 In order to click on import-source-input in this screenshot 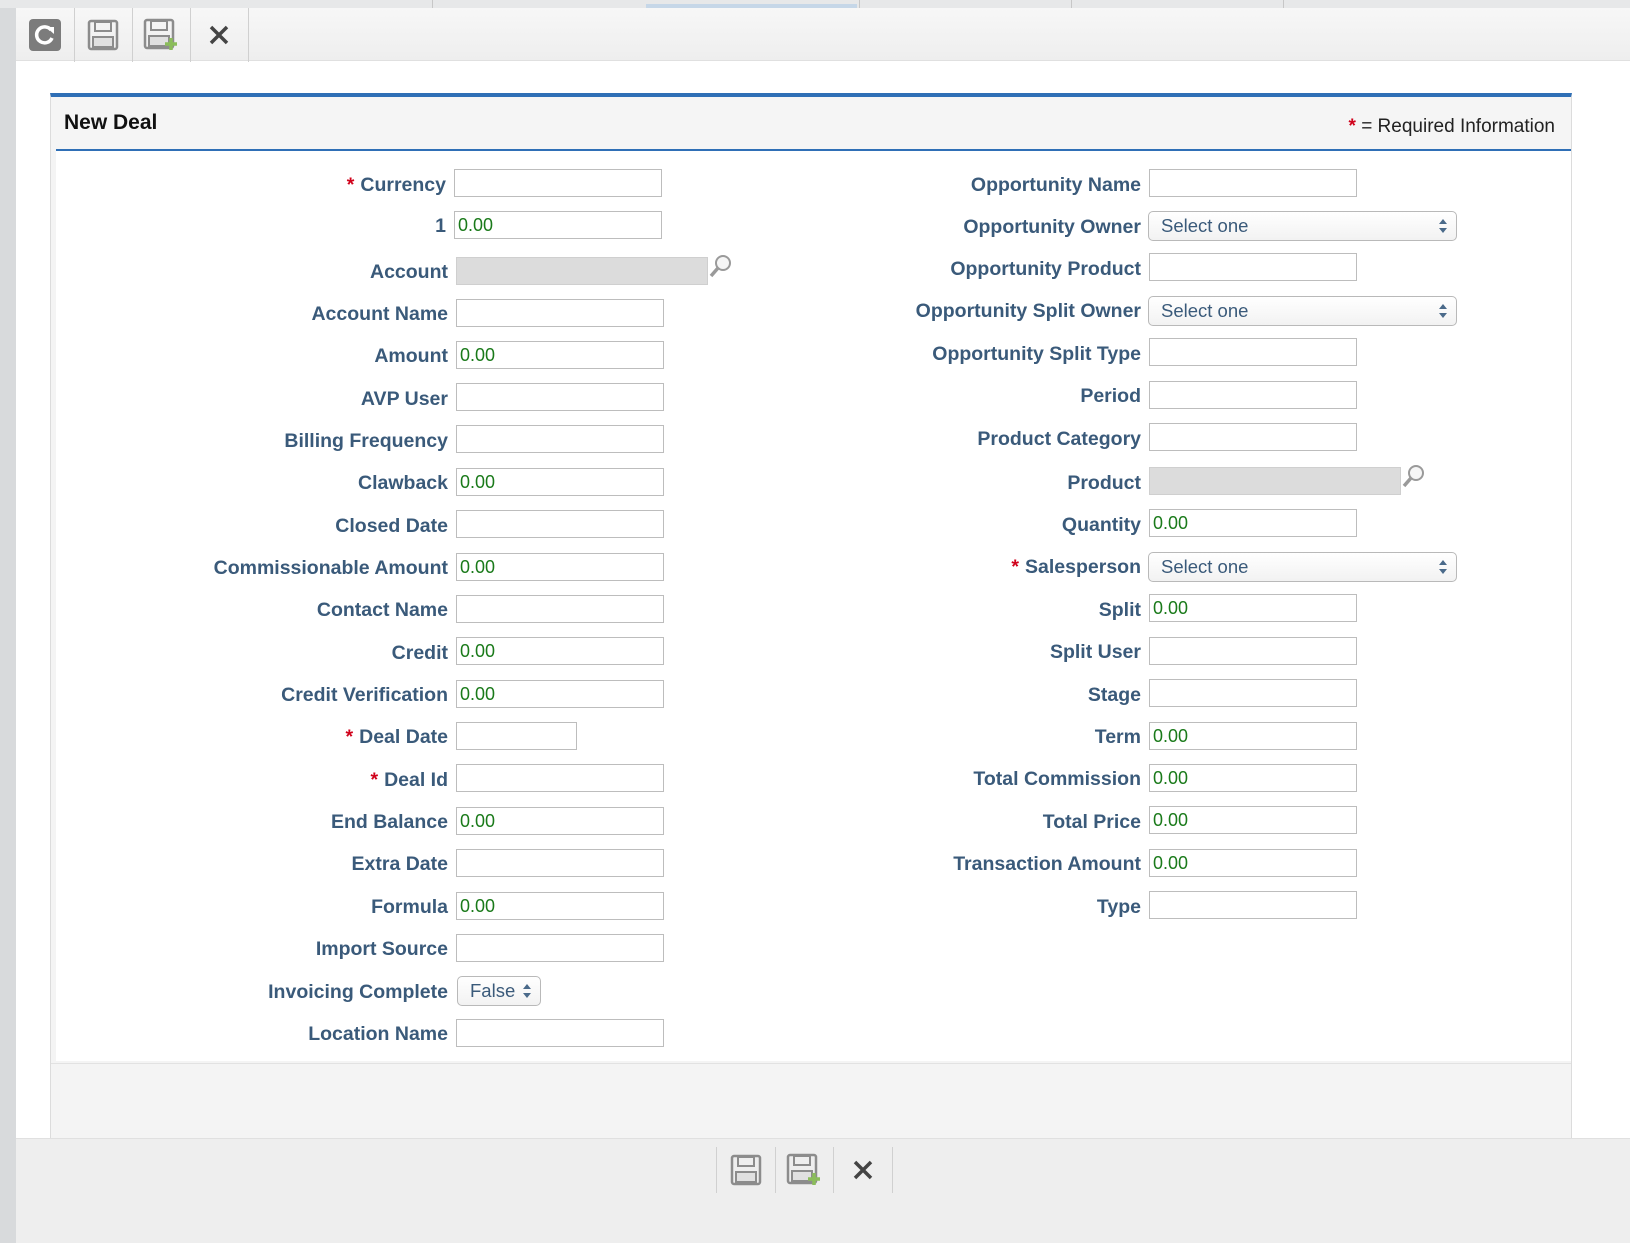, I will do `click(560, 948)`.